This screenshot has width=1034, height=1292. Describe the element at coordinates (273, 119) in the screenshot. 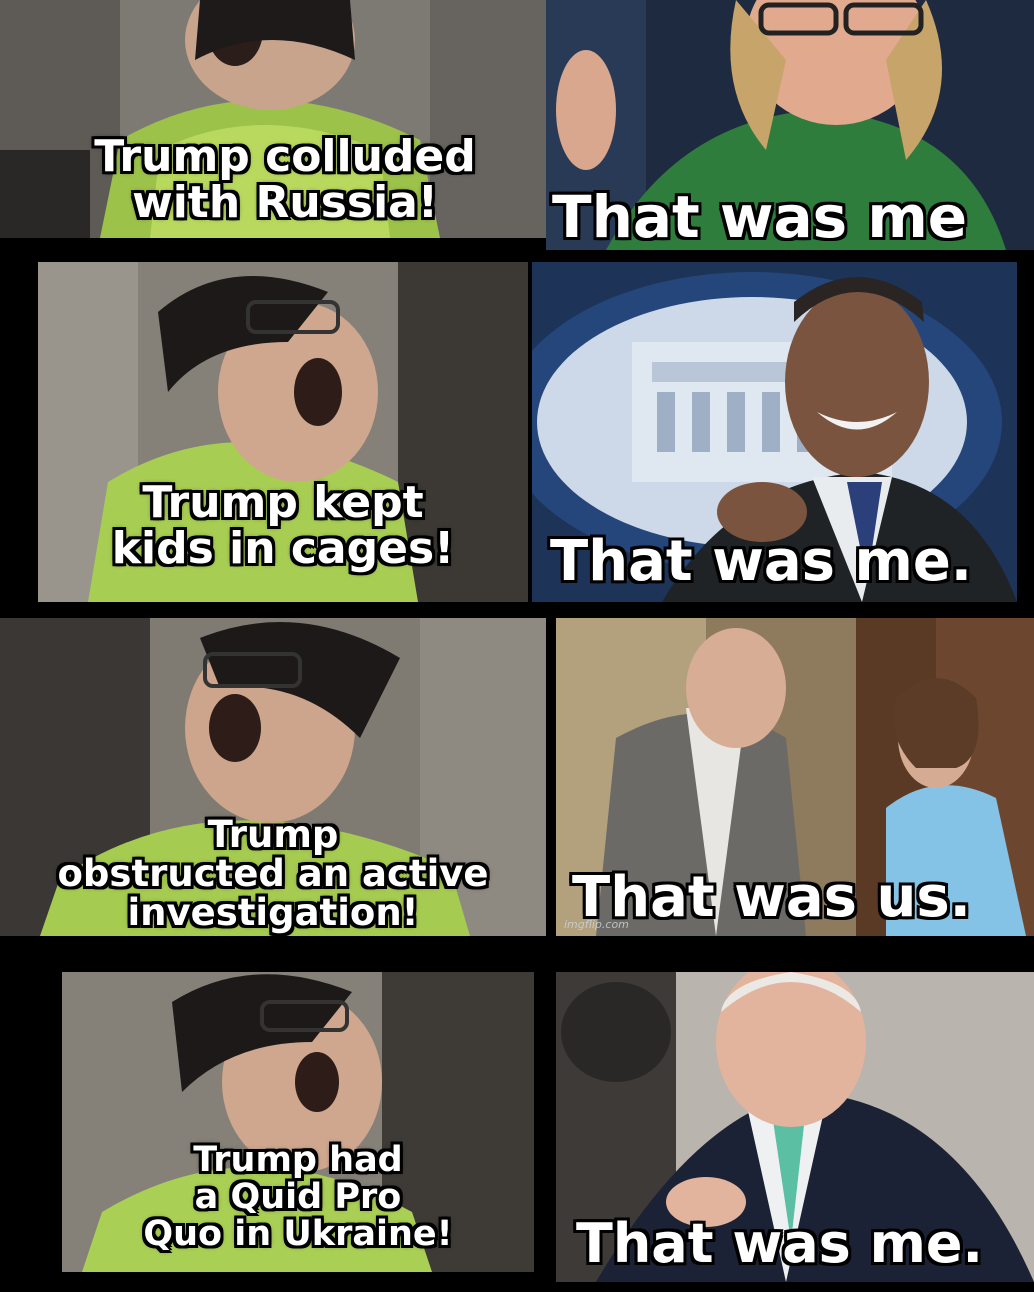

I see `row1-left-photo: Trump colluded with Russia!` at that location.